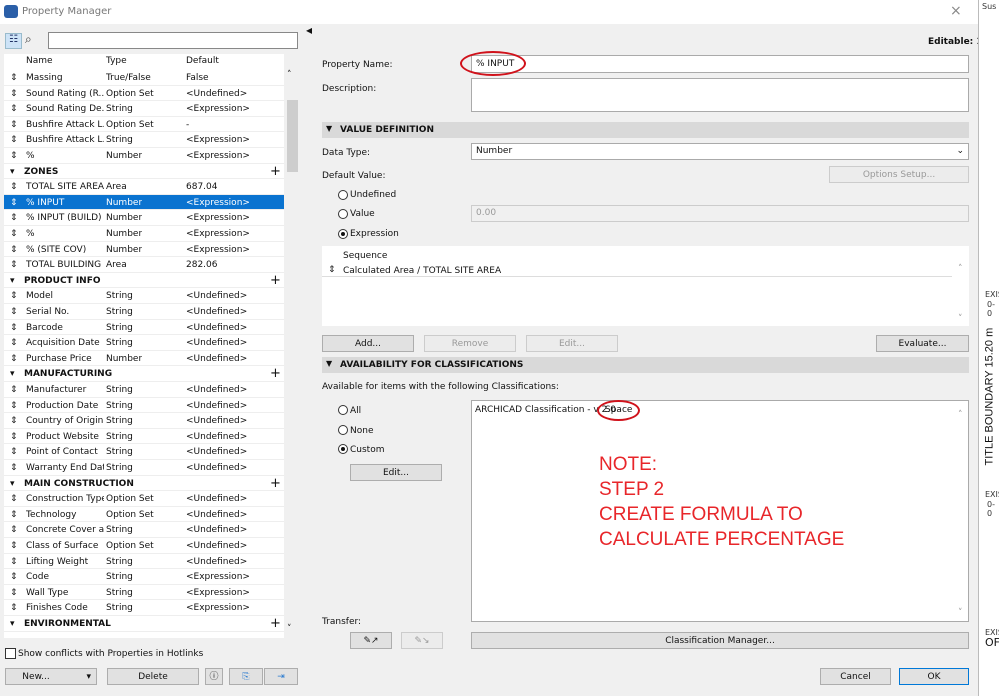 The width and height of the screenshot is (999, 696). Describe the element at coordinates (343, 214) in the screenshot. I see `radio-value` at that location.